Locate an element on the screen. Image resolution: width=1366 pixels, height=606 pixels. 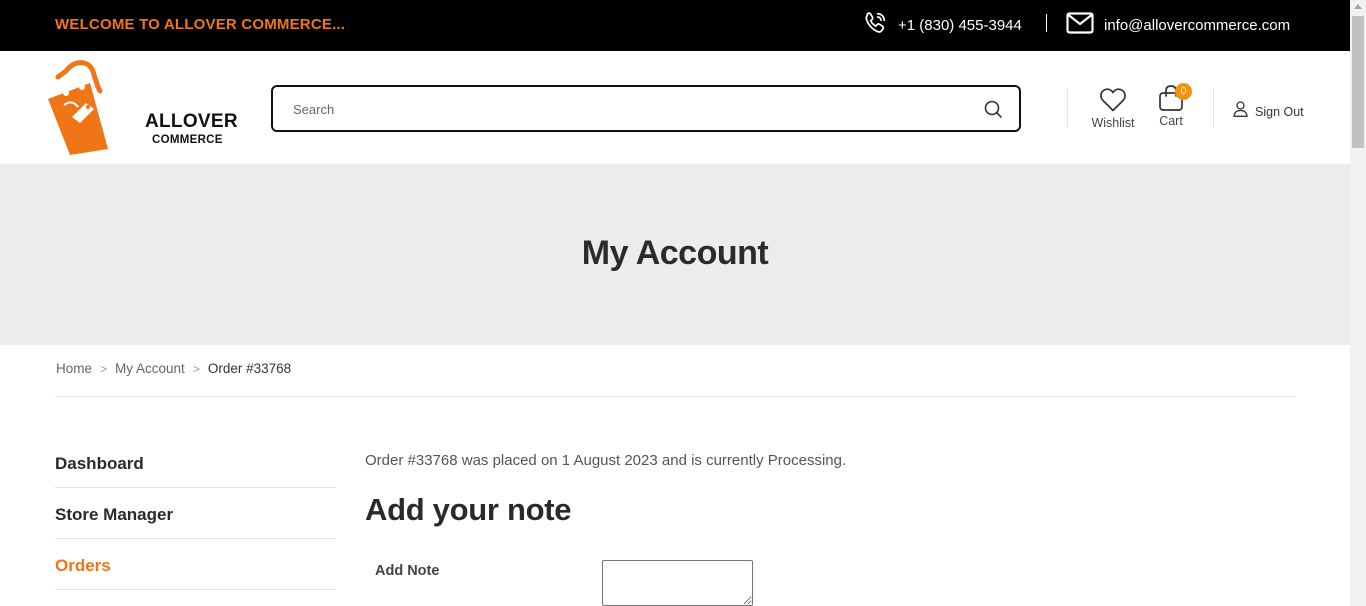
breadcrumb: Home > My Account > Order #33768 is located at coordinates (173, 368).